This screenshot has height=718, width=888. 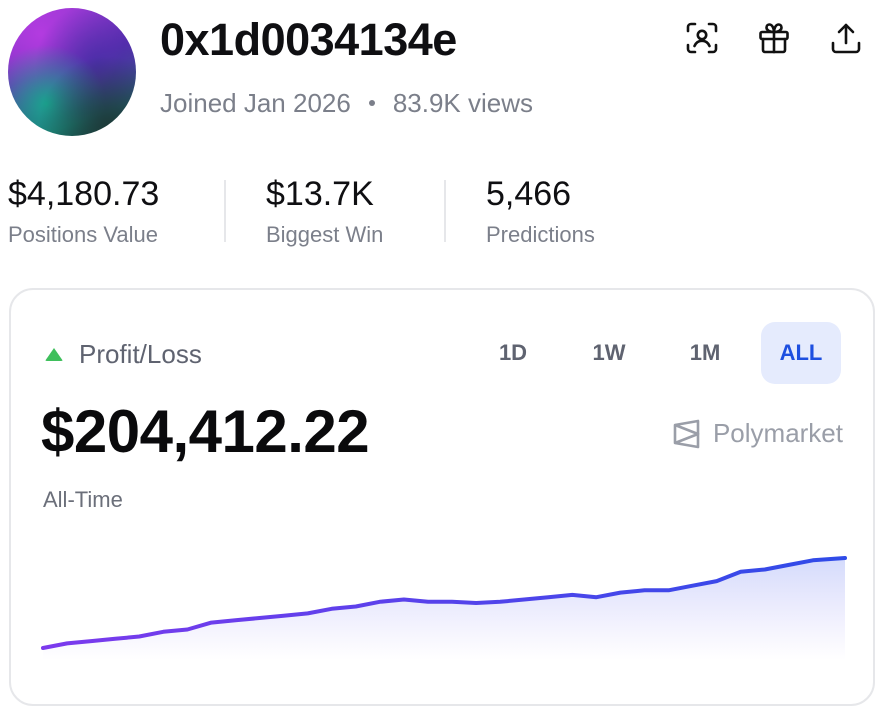 I want to click on stat-label: Biggest Win, so click(x=325, y=234).